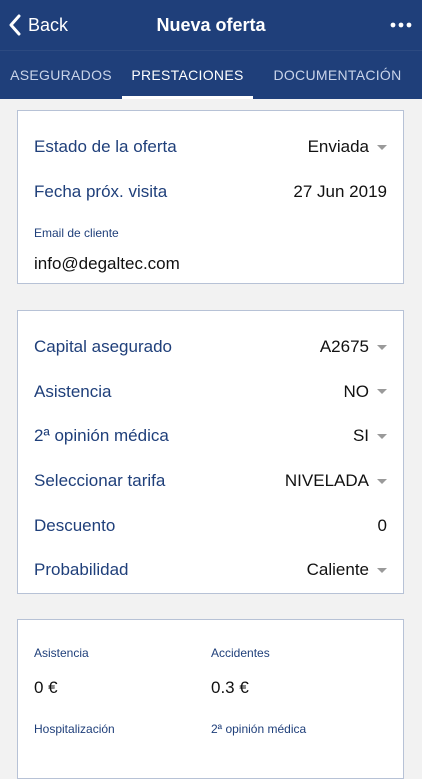 This screenshot has height=779, width=422. I want to click on summary-accidentes-value: 0.3 €, so click(230, 687).